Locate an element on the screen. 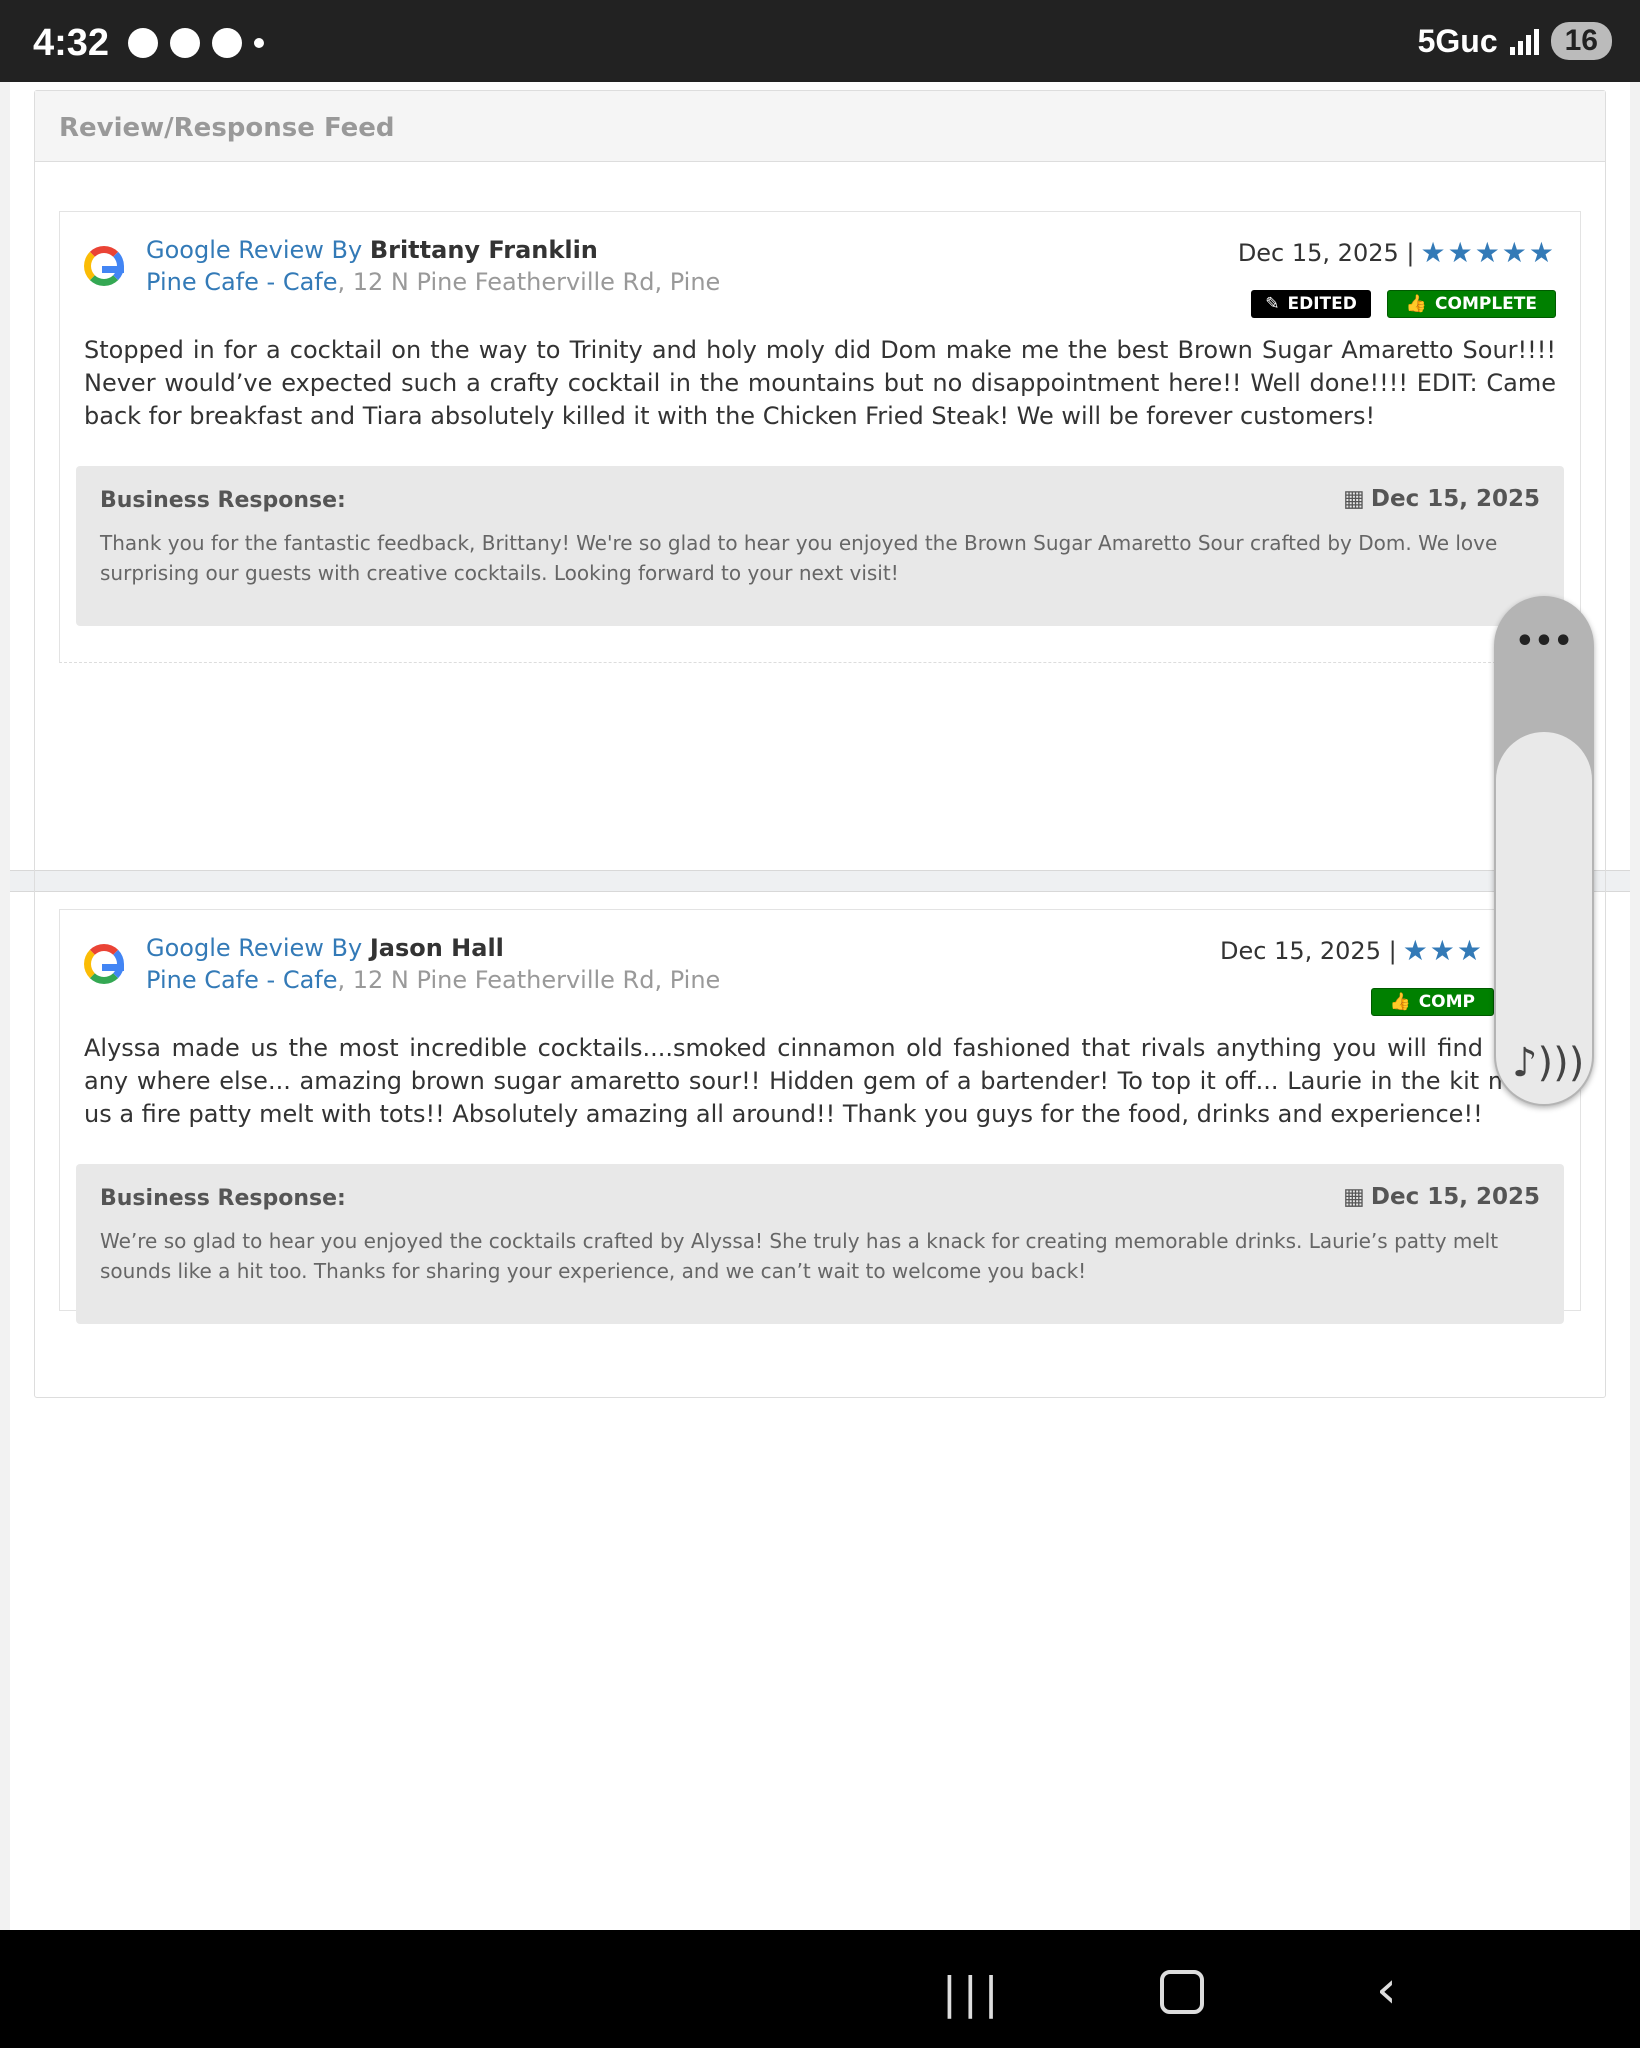 The width and height of the screenshot is (1640, 2048). battery-indicator: 16 is located at coordinates (1581, 41).